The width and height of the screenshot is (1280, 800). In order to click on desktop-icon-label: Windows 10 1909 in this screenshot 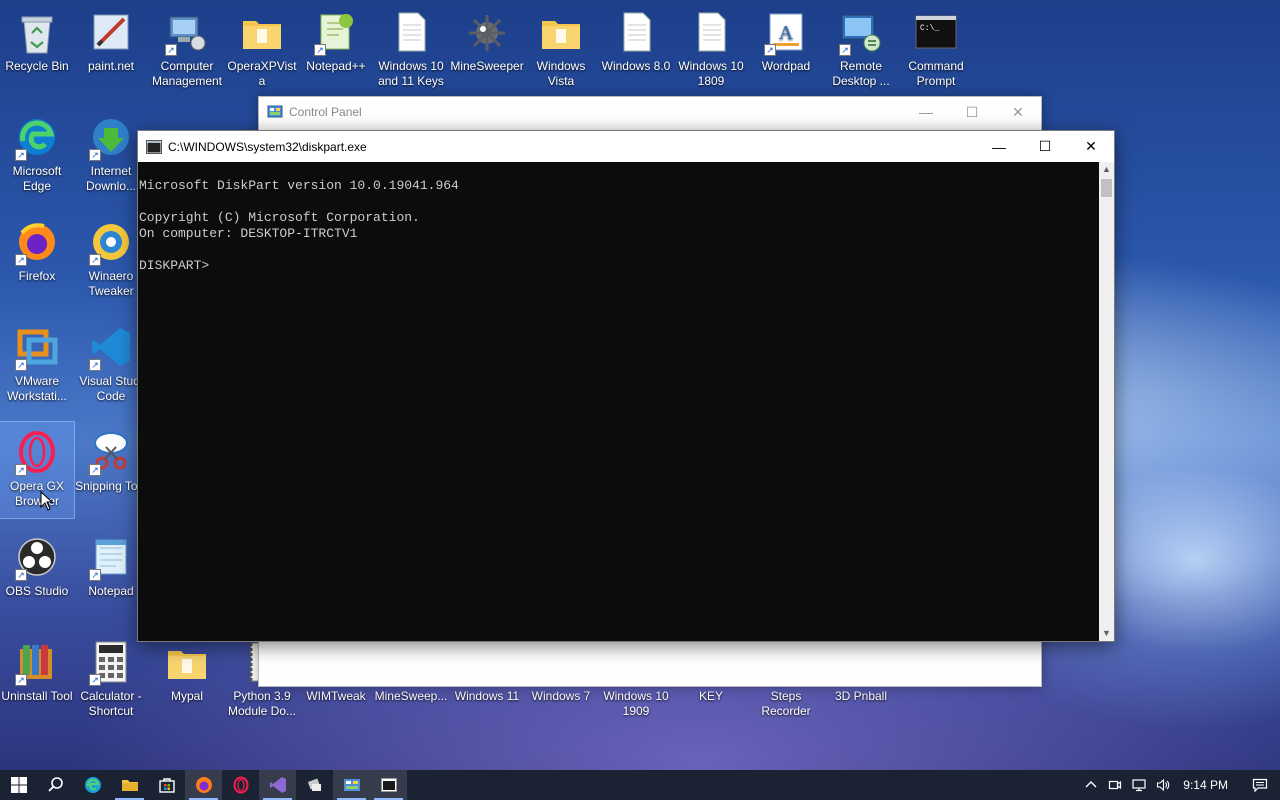, I will do `click(636, 703)`.